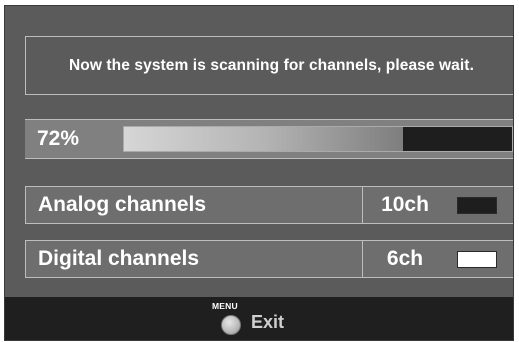 This screenshot has height=342, width=519. I want to click on exit-button: Exit, so click(267, 322).